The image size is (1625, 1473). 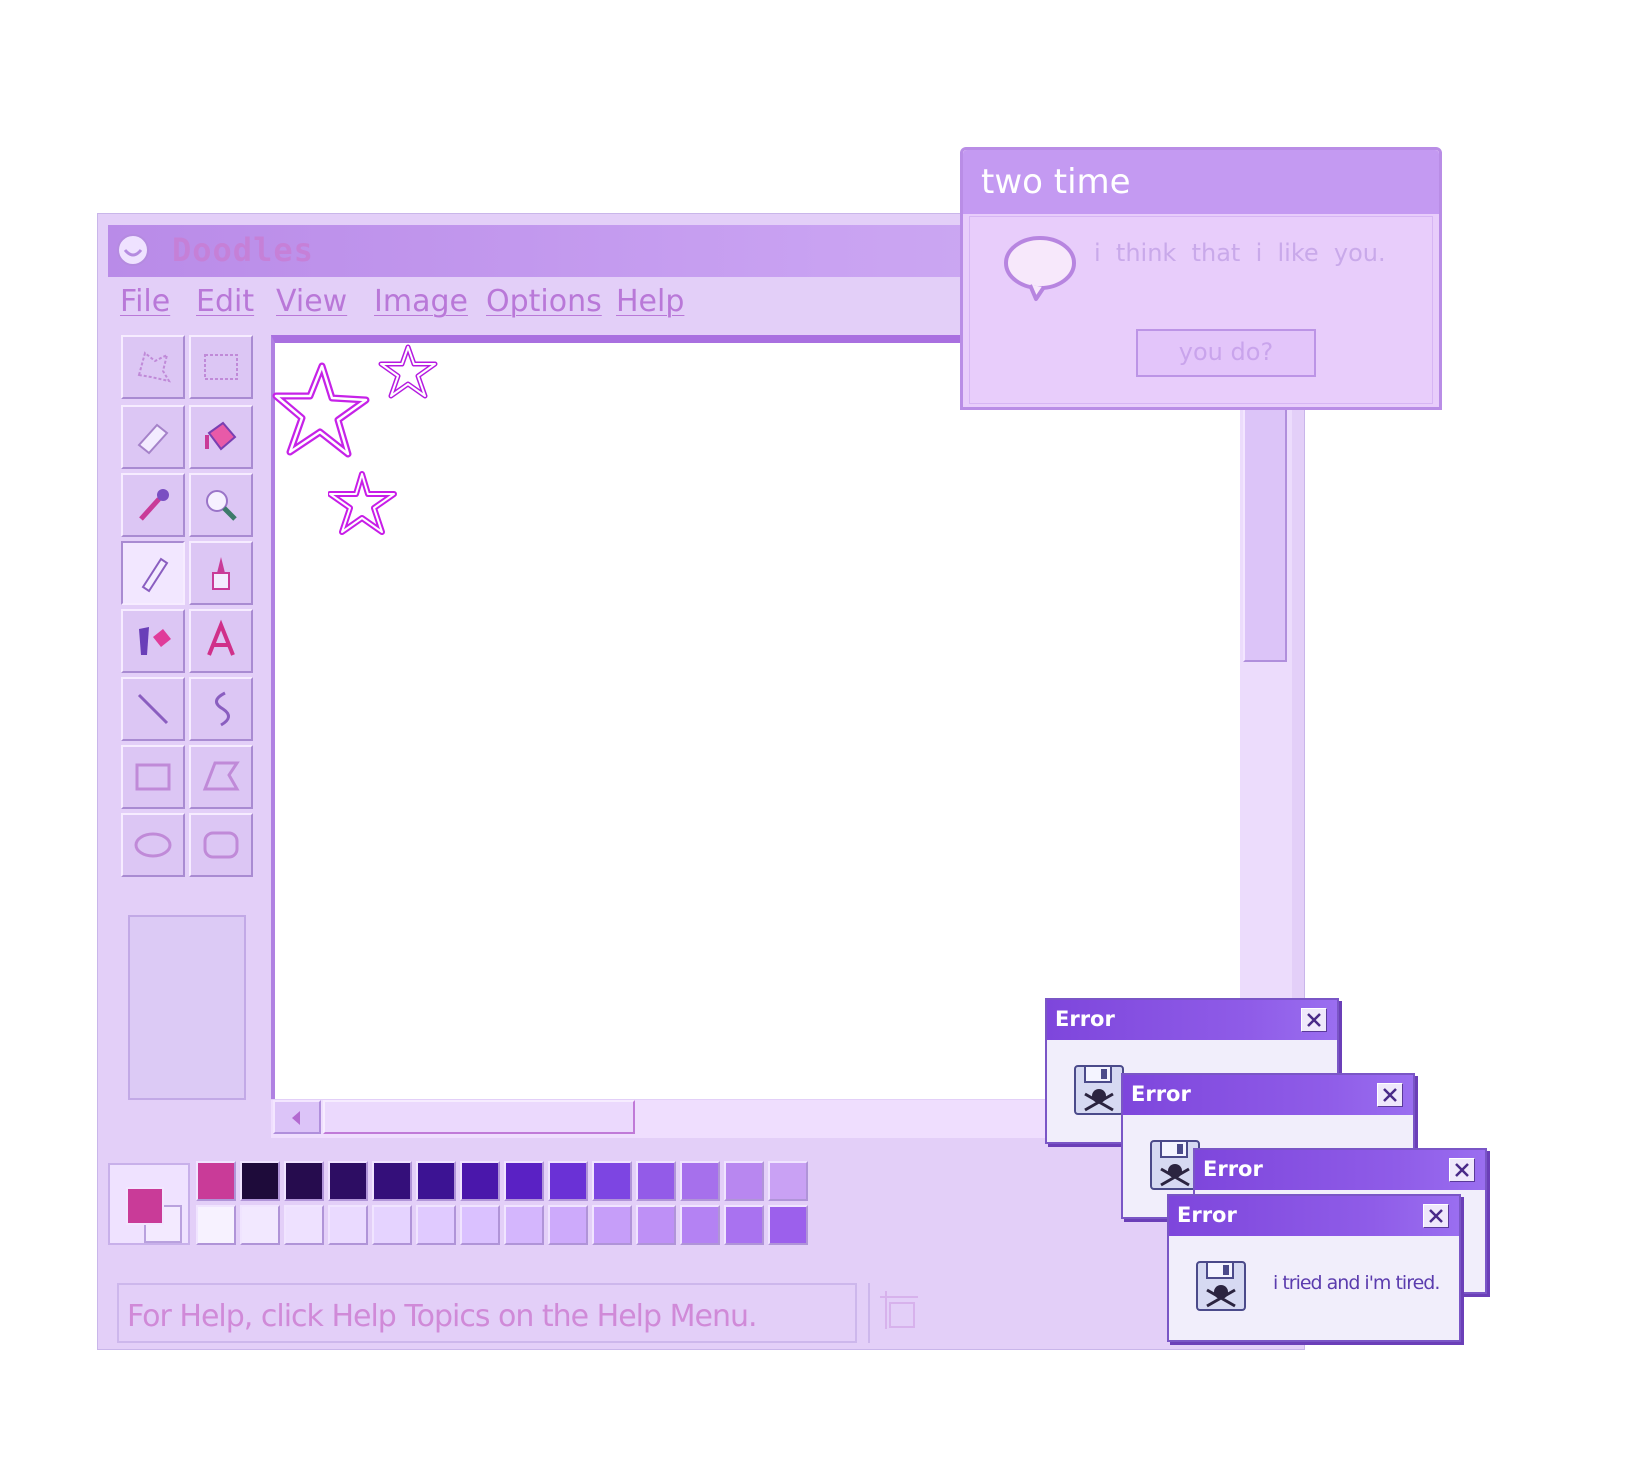 I want to click on message-title-bar: two time, so click(x=1201, y=182).